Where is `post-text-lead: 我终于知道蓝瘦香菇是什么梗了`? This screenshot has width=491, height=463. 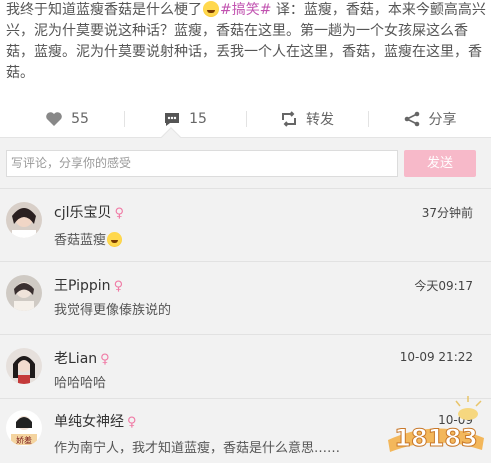 post-text-lead: 我终于知道蓝瘦香菇是什么梗了 is located at coordinates (104, 10).